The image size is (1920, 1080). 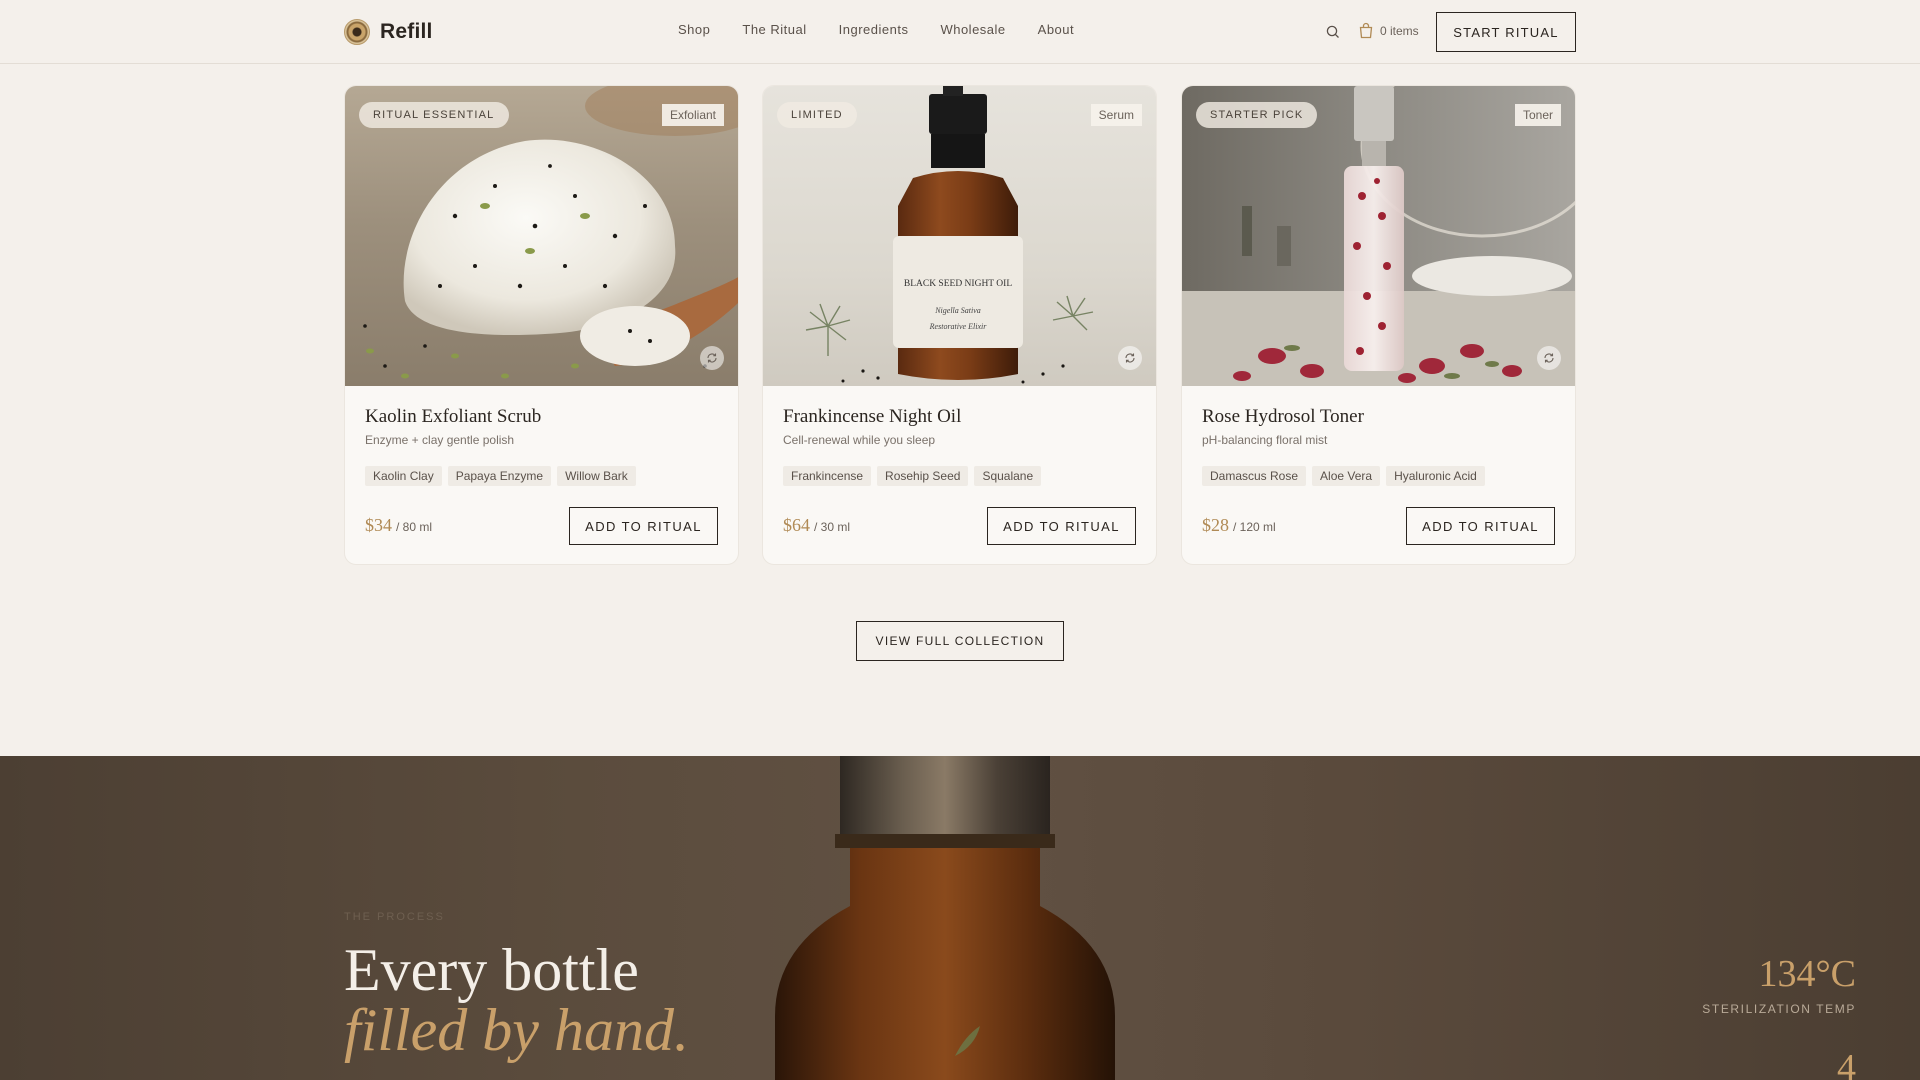 What do you see at coordinates (1537, 115) in the screenshot?
I see `product-type-tag: Toner` at bounding box center [1537, 115].